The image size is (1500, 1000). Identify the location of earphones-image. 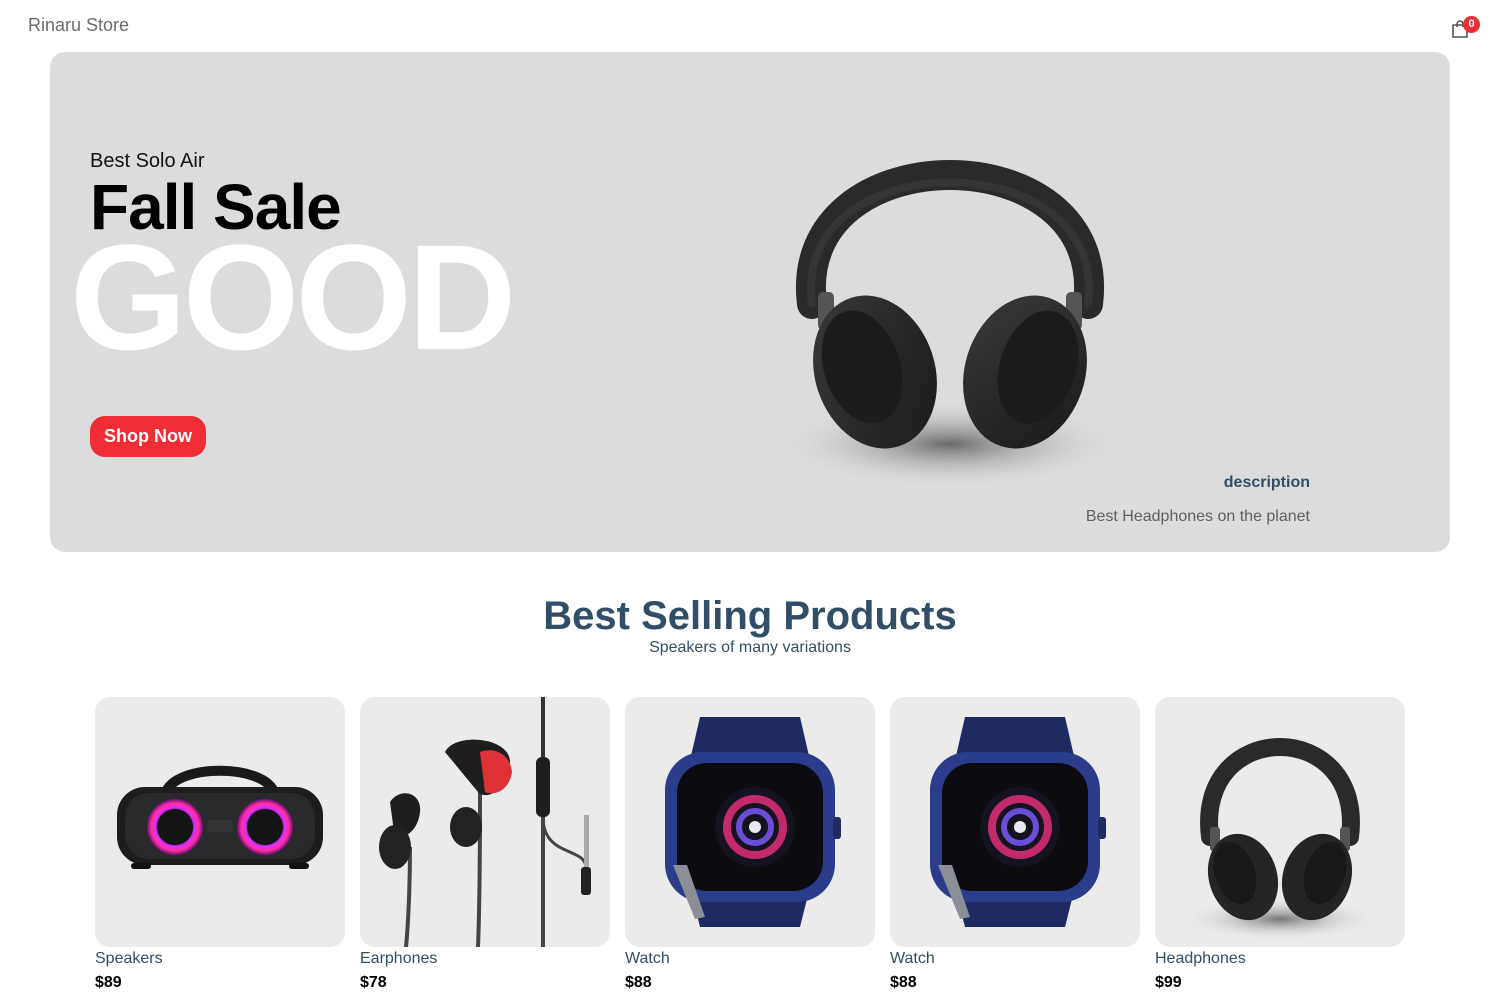
(485, 822).